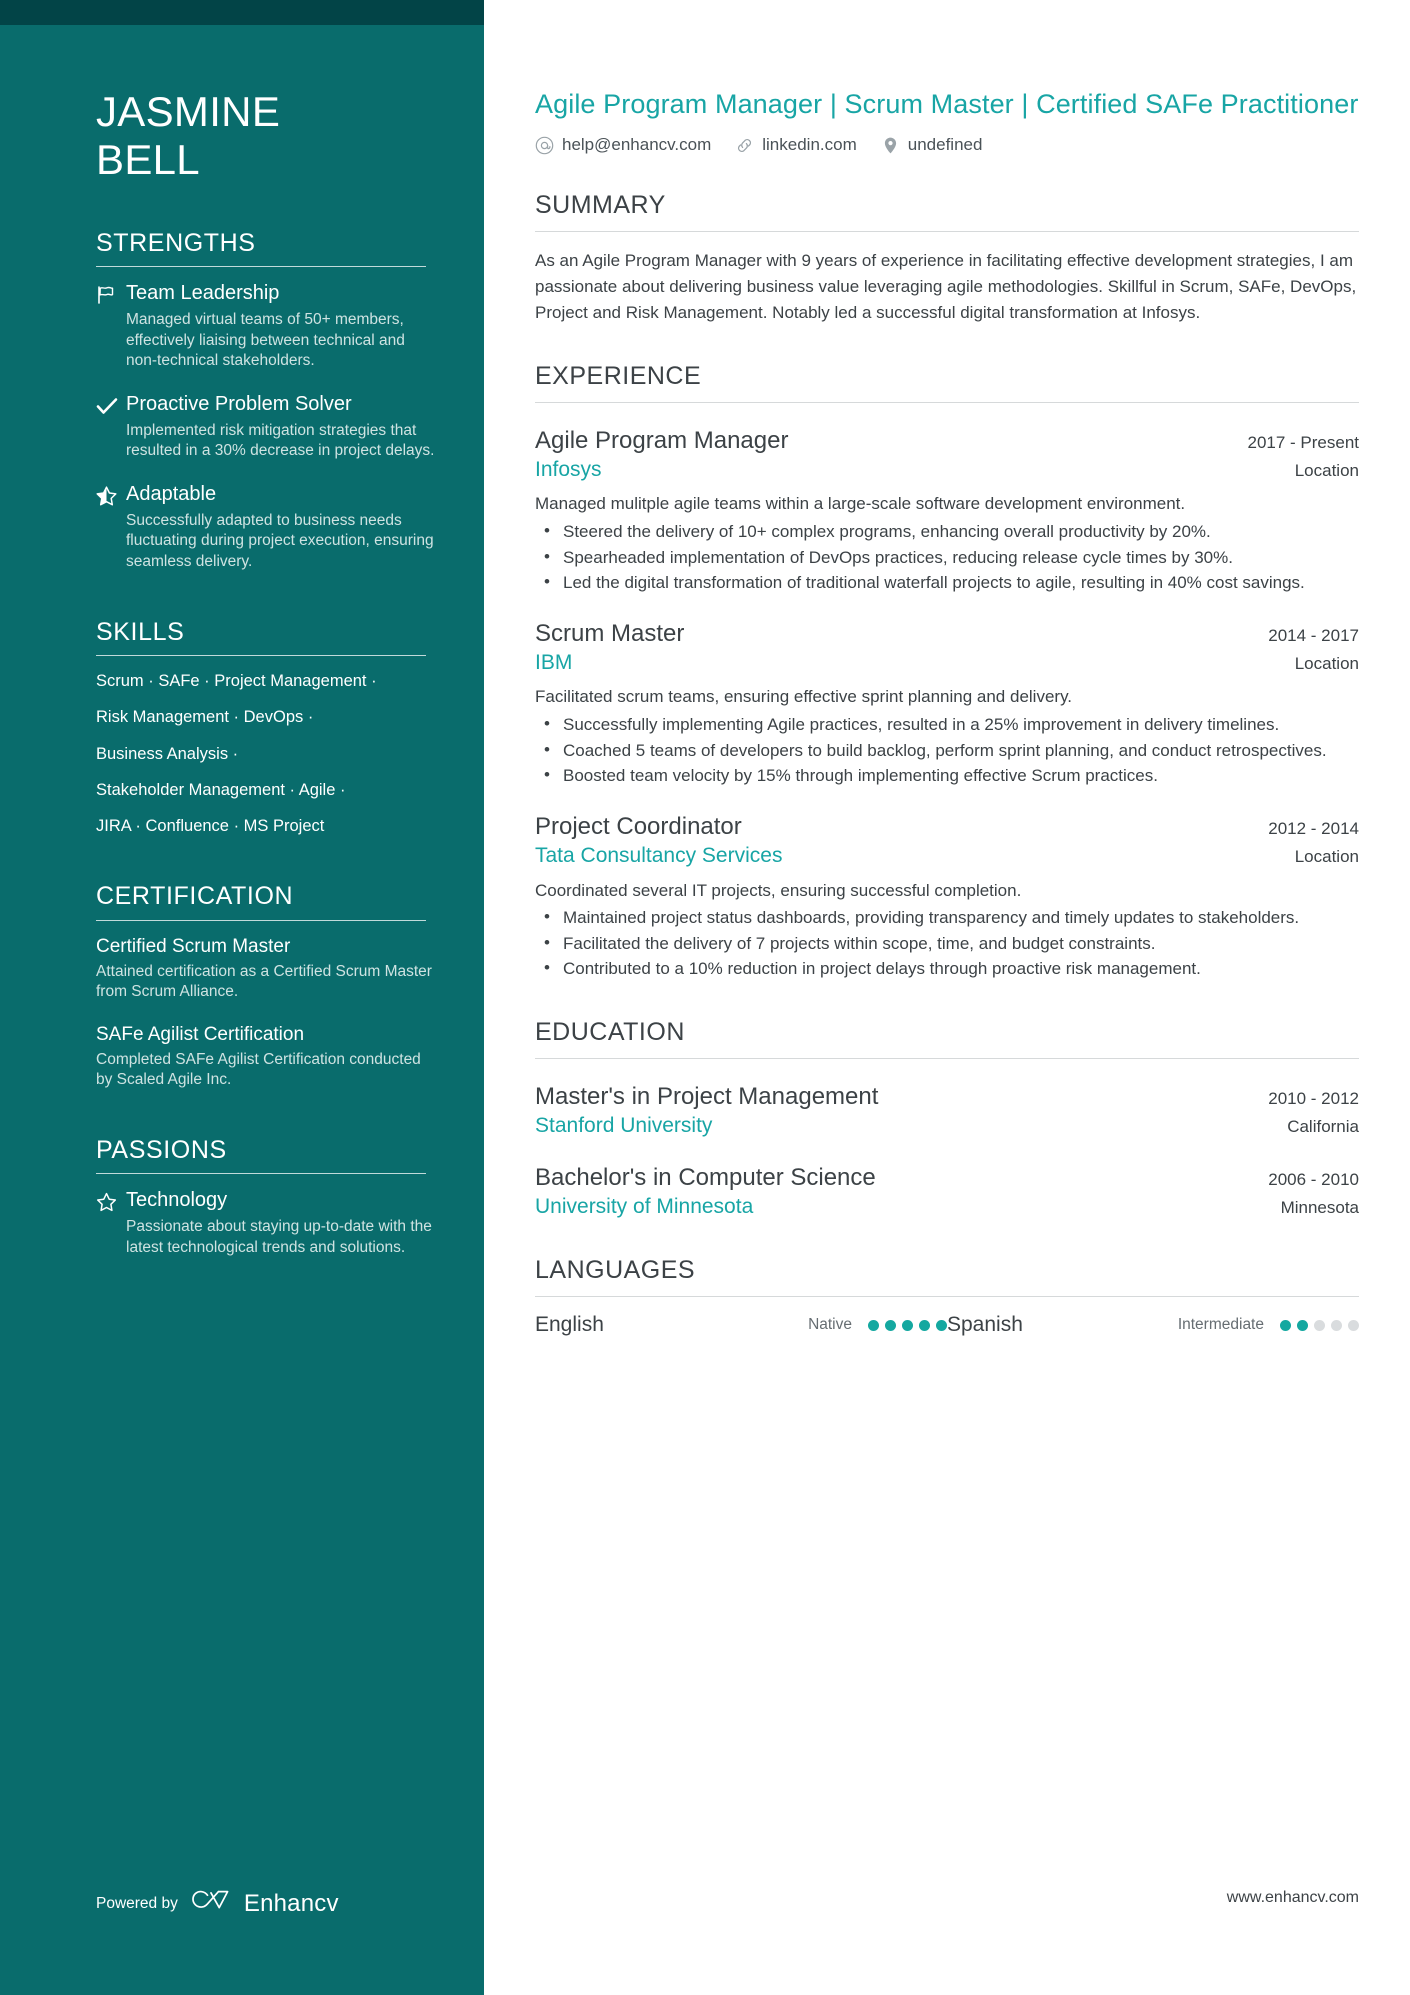 Image resolution: width=1410 pixels, height=1995 pixels. What do you see at coordinates (261, 656) in the screenshot?
I see `skills-divider` at bounding box center [261, 656].